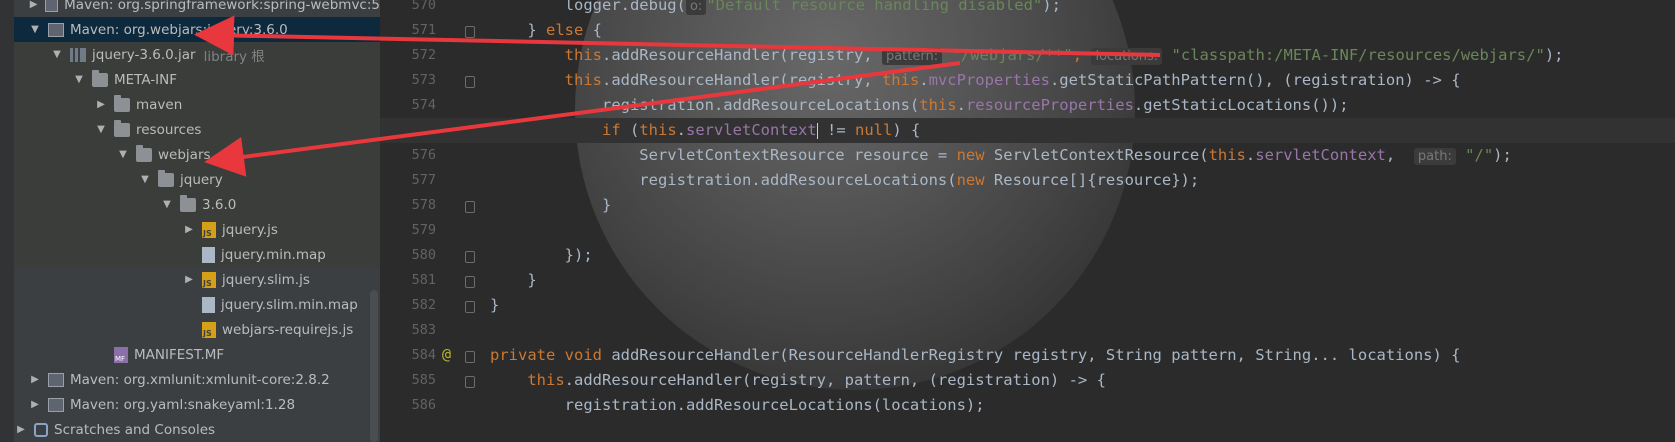  I want to click on code-text: ServletContextResource(, so click(1096, 155).